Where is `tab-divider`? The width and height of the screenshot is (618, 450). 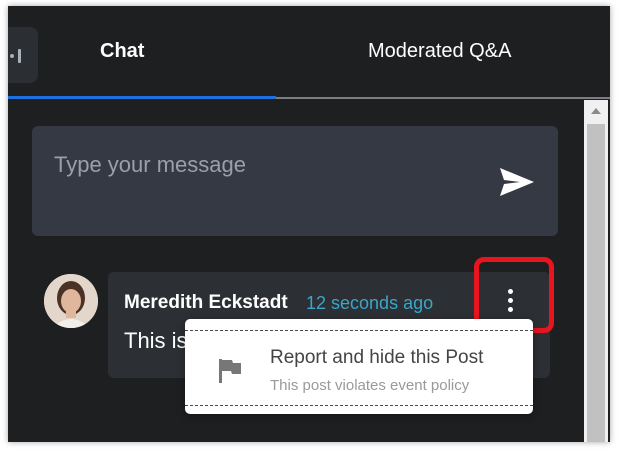 tab-divider is located at coordinates (443, 98).